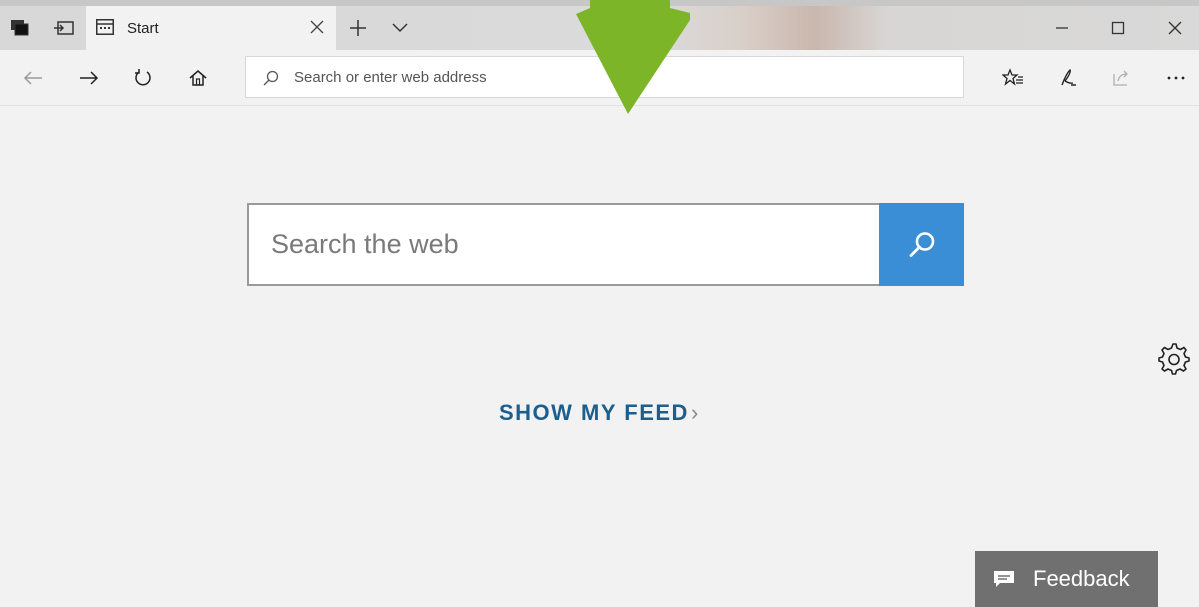  I want to click on minimize-icon, so click(1062, 28).